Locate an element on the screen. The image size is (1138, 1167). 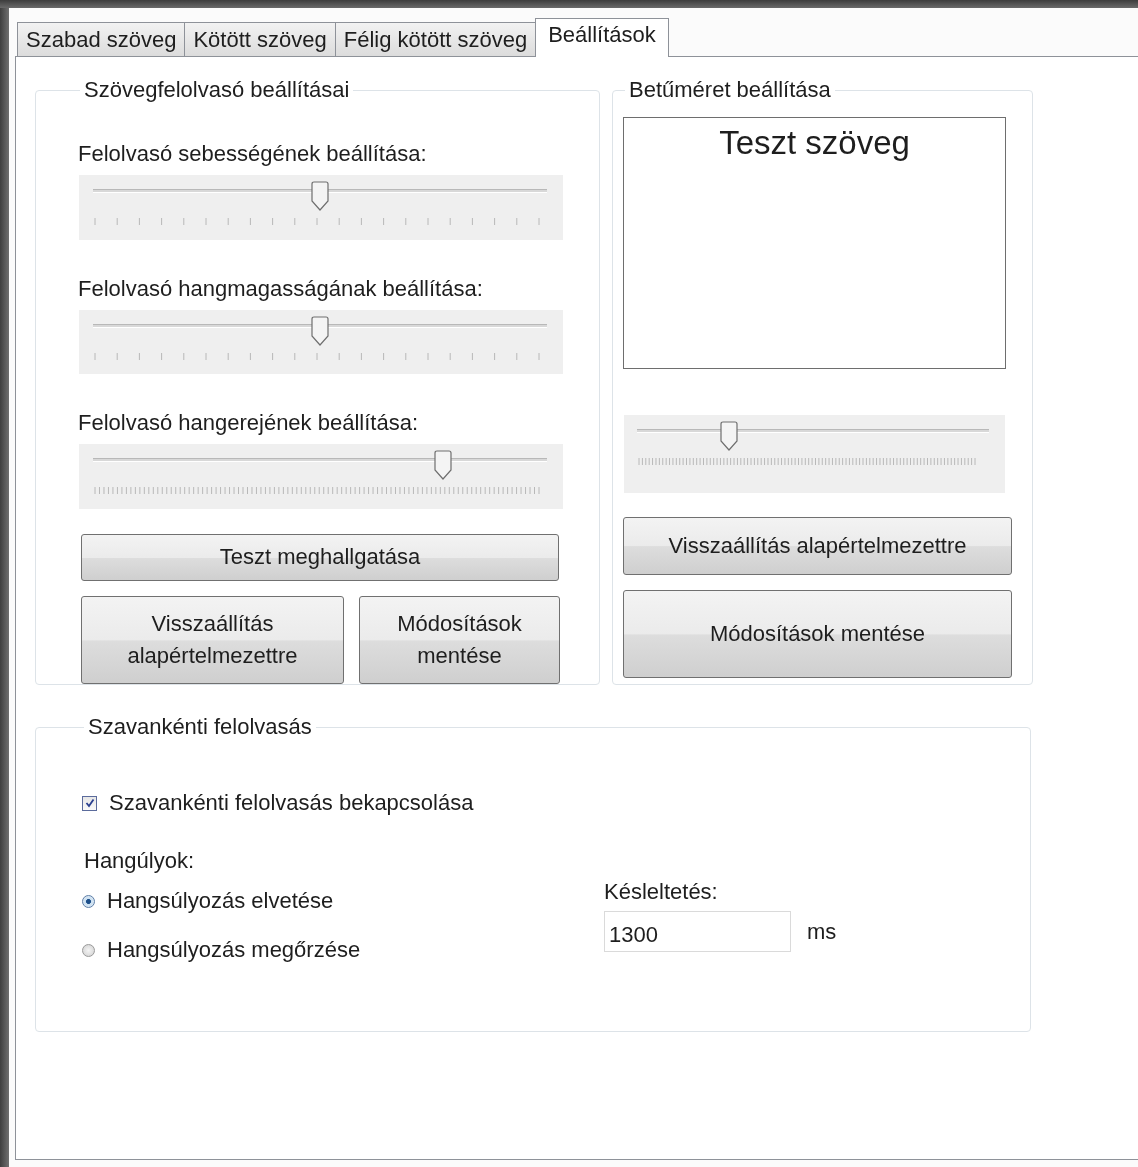
preview-text: Teszt szöveg is located at coordinates (814, 143).